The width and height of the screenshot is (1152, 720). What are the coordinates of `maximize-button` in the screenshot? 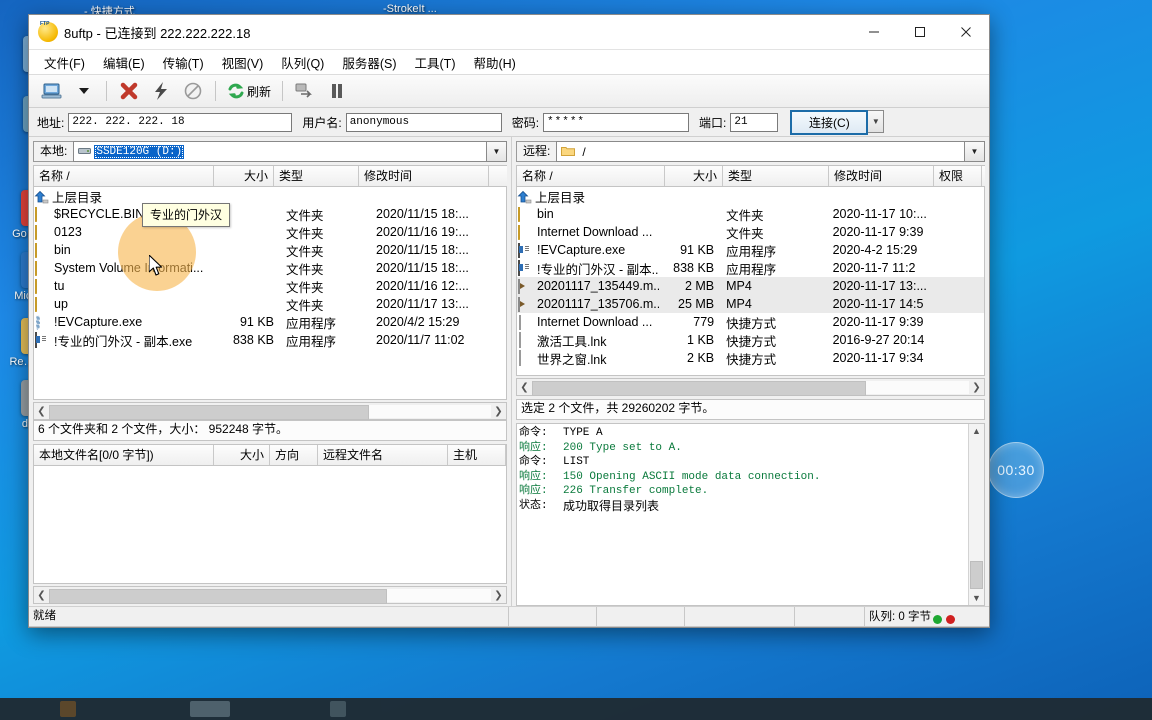 It's located at (920, 32).